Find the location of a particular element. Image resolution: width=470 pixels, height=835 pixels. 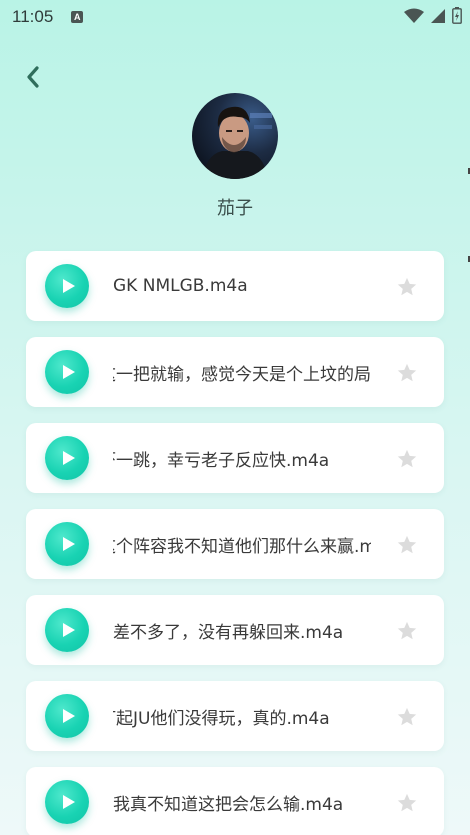

audio-title: GK NMLGB.m4a is located at coordinates (180, 286).